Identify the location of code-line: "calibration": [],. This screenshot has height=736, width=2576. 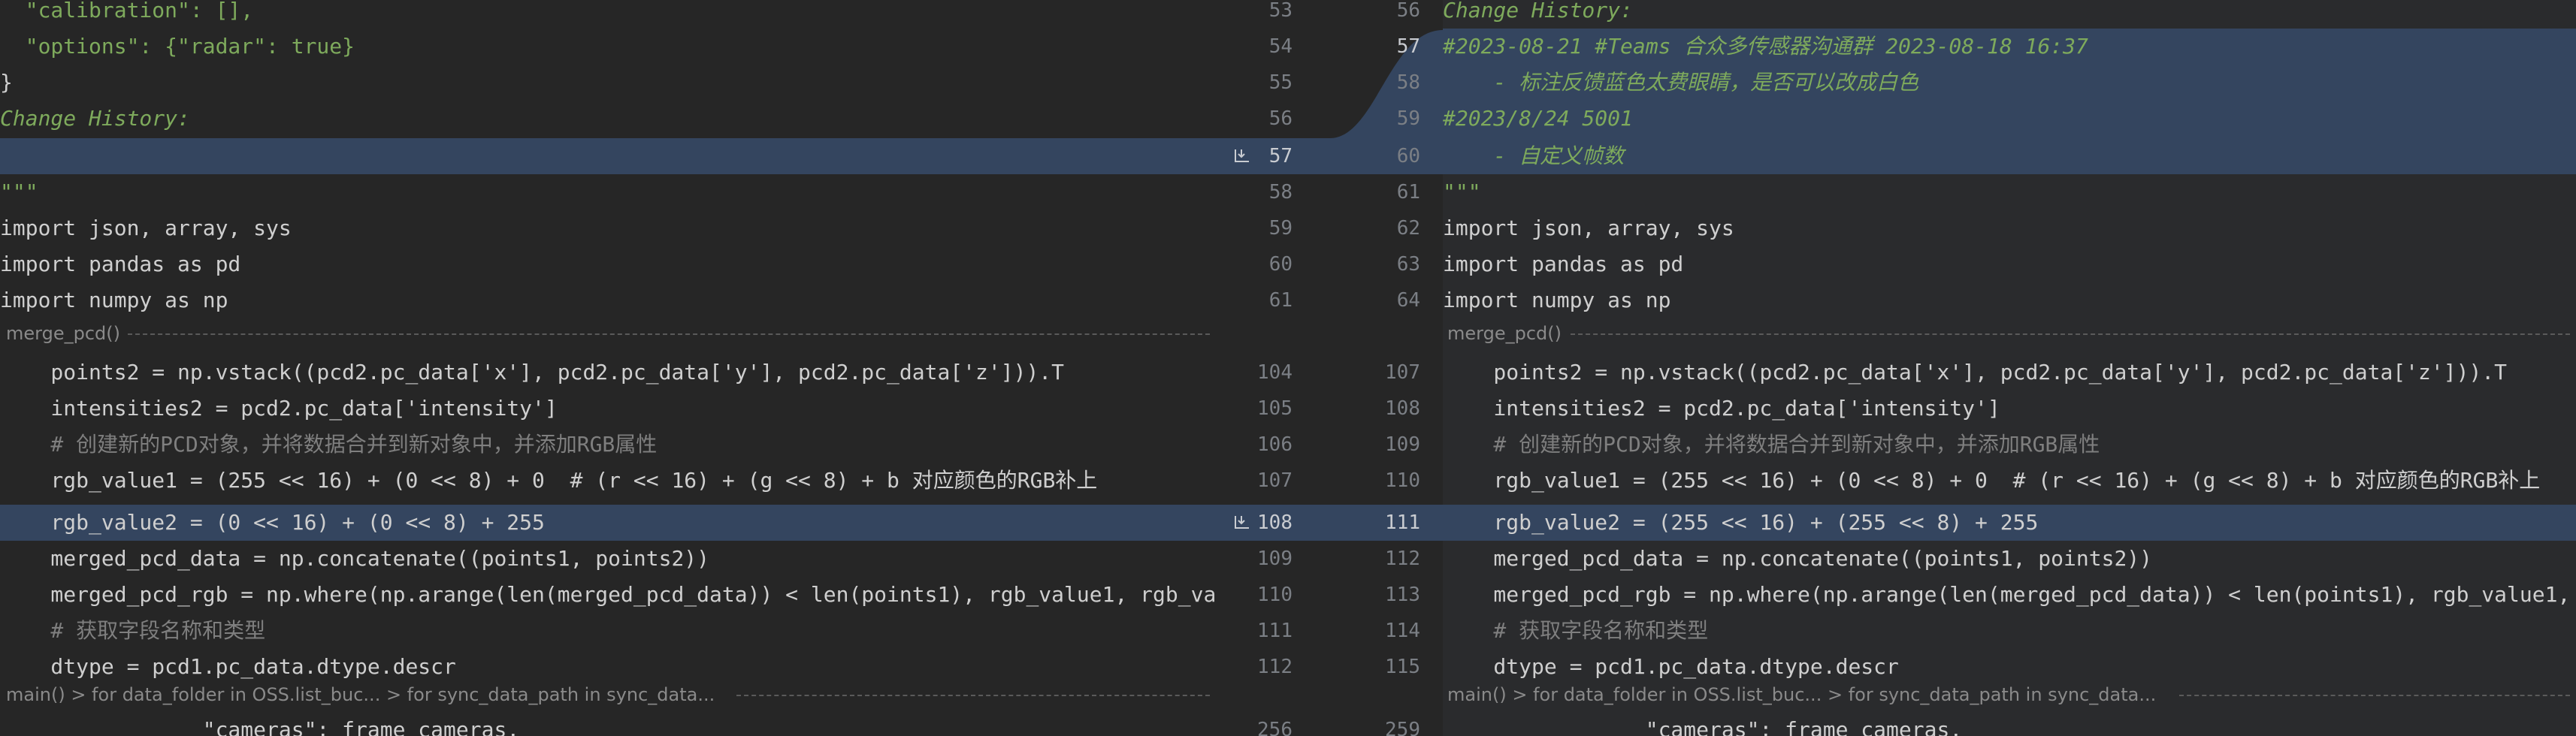
(609, 14).